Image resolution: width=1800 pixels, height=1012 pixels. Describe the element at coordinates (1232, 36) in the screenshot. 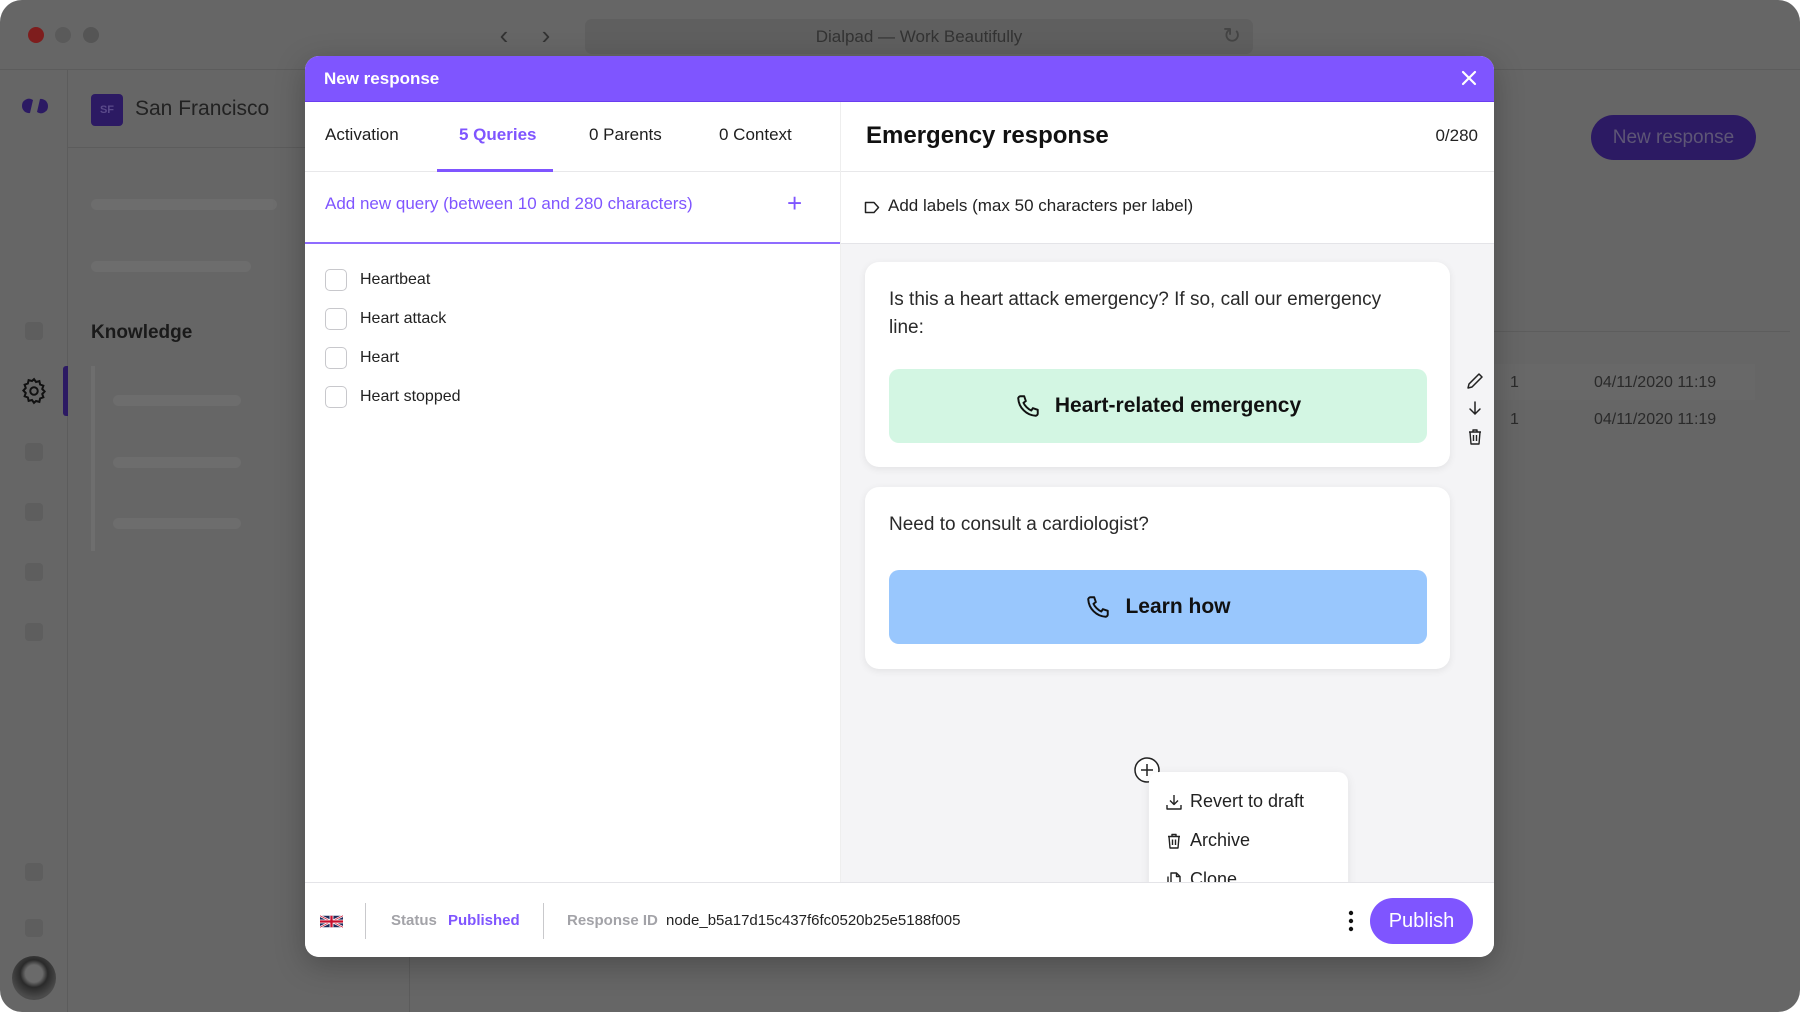

I see `reload-icon: ↻` at that location.